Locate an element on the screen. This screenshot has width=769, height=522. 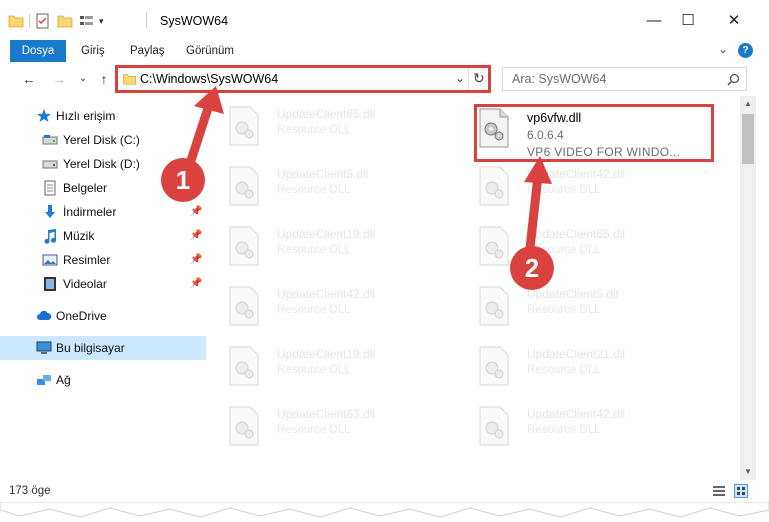
search-icon is located at coordinates (733, 79).